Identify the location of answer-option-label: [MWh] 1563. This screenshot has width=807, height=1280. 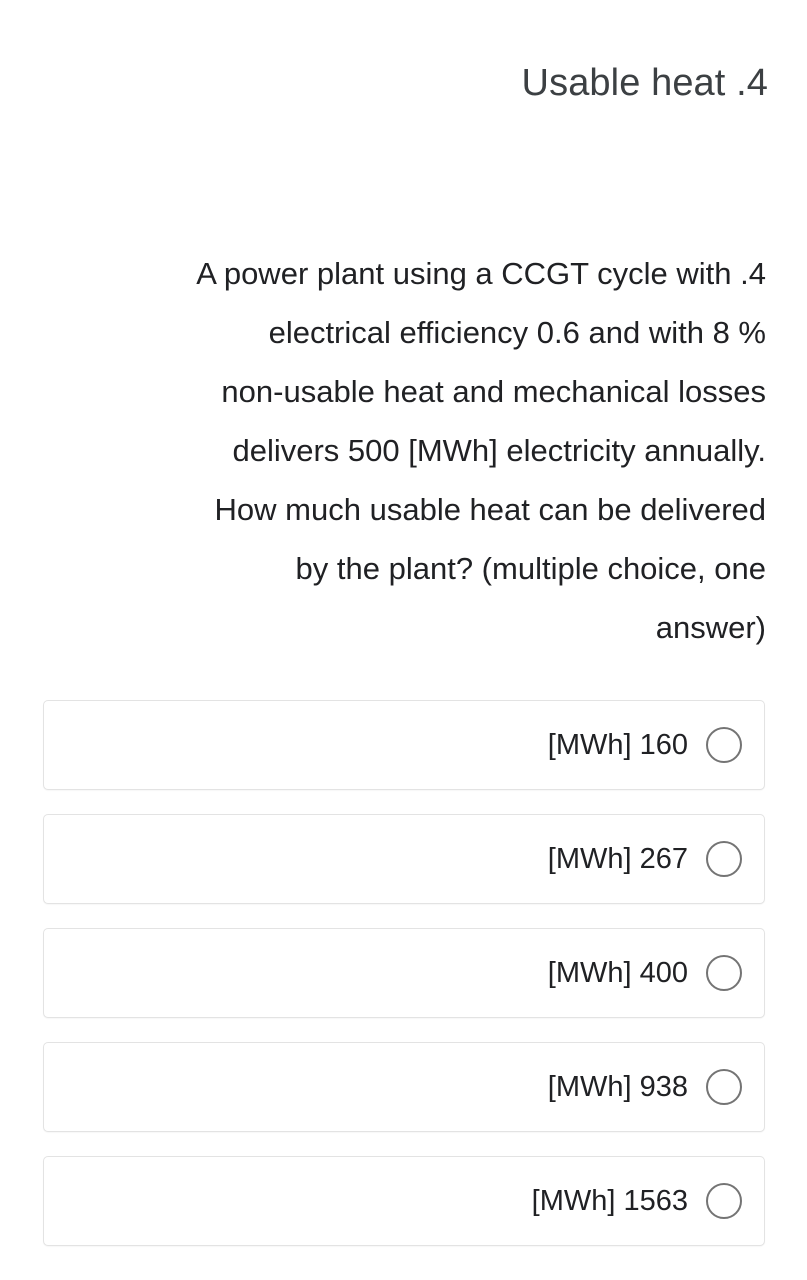
(609, 1201).